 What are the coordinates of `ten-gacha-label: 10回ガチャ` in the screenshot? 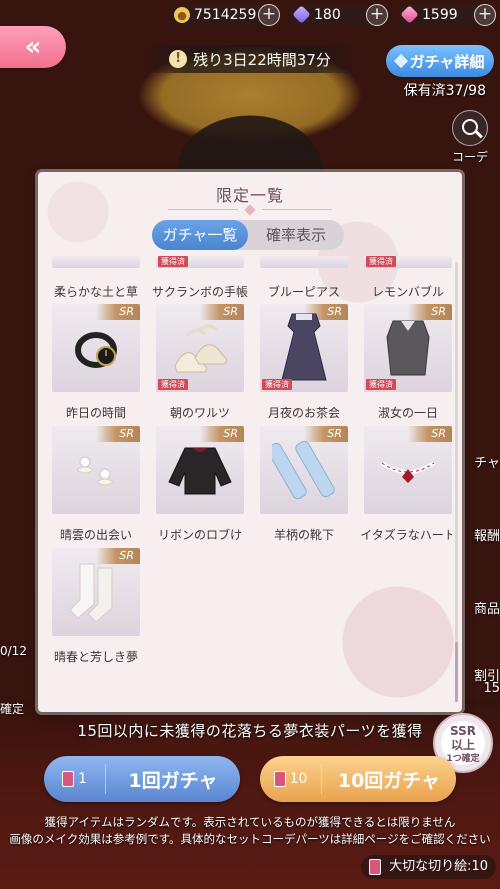 It's located at (389, 780).